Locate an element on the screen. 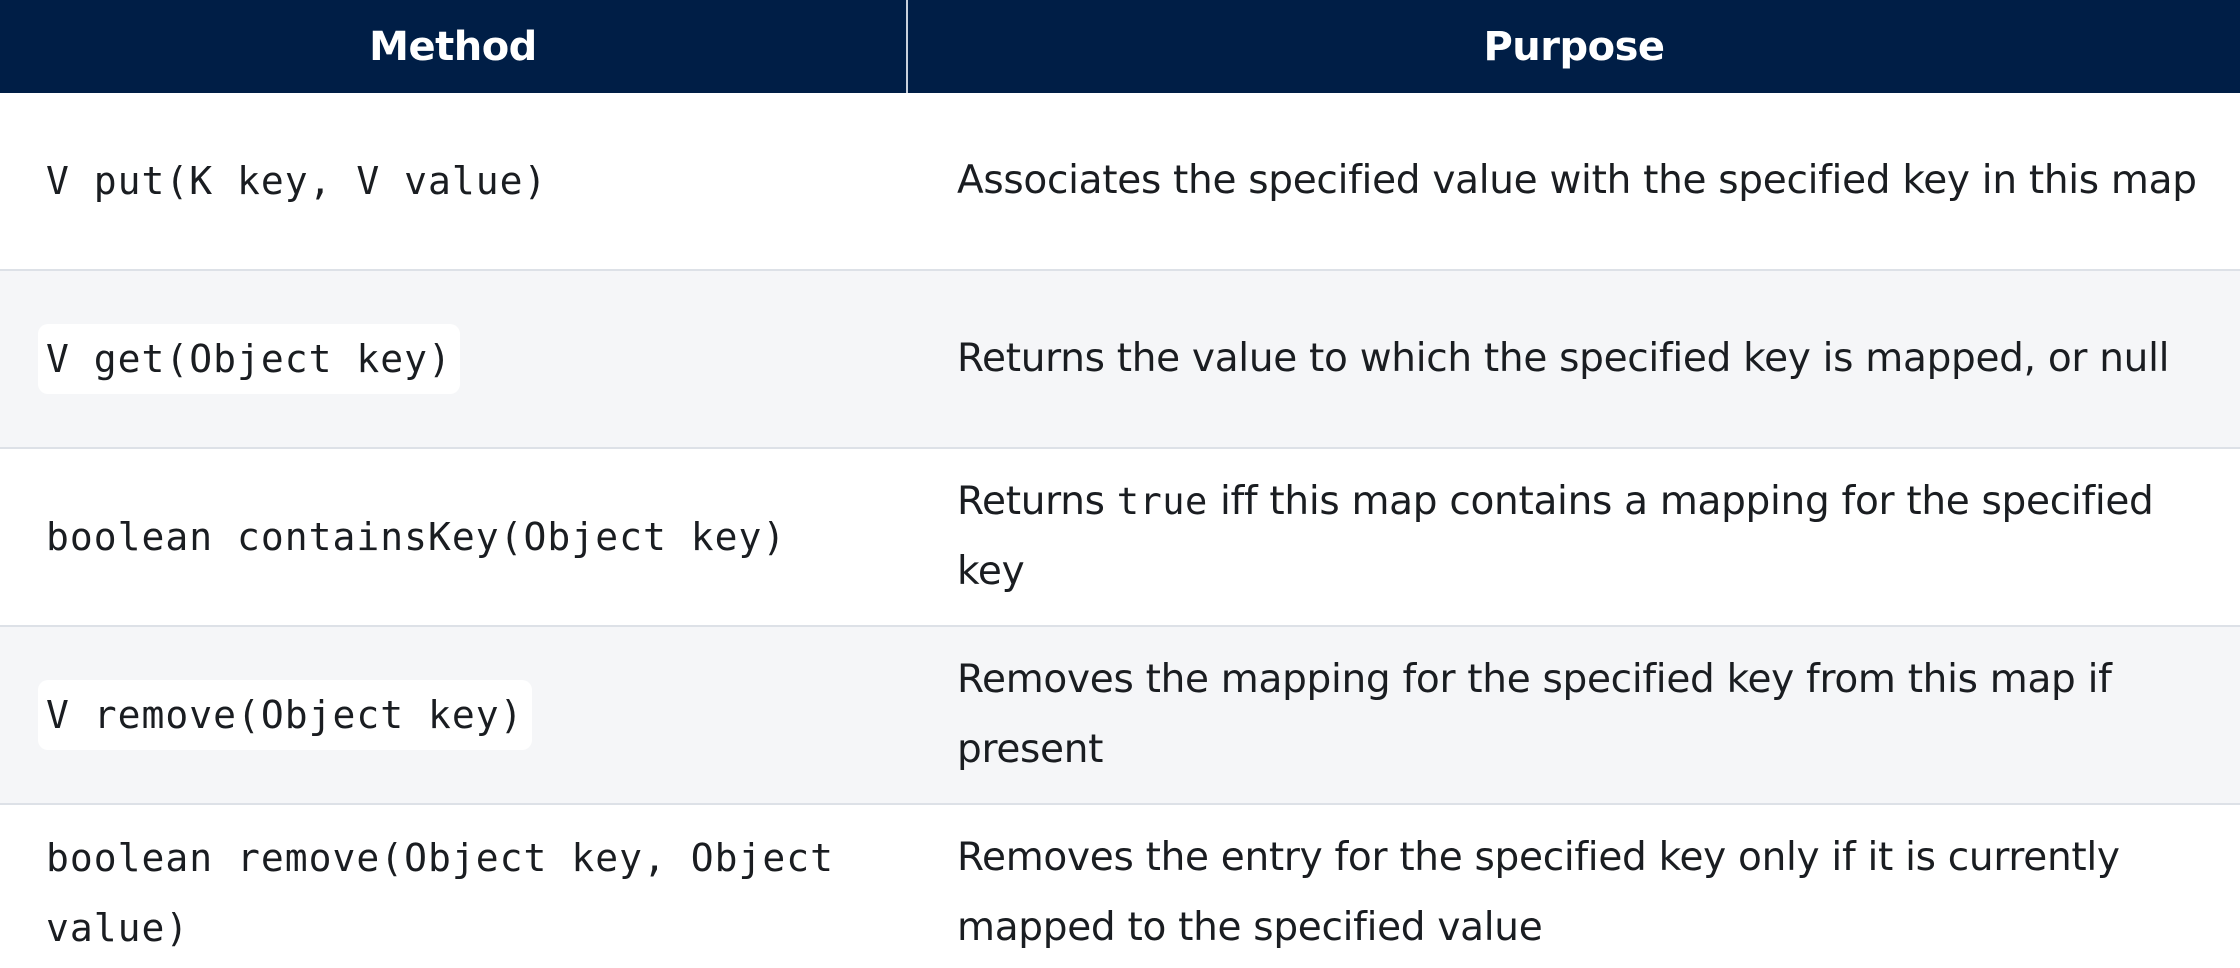 Image resolution: width=2240 pixels, height=968 pixels. method-cell: V get(Object key) is located at coordinates (454, 359).